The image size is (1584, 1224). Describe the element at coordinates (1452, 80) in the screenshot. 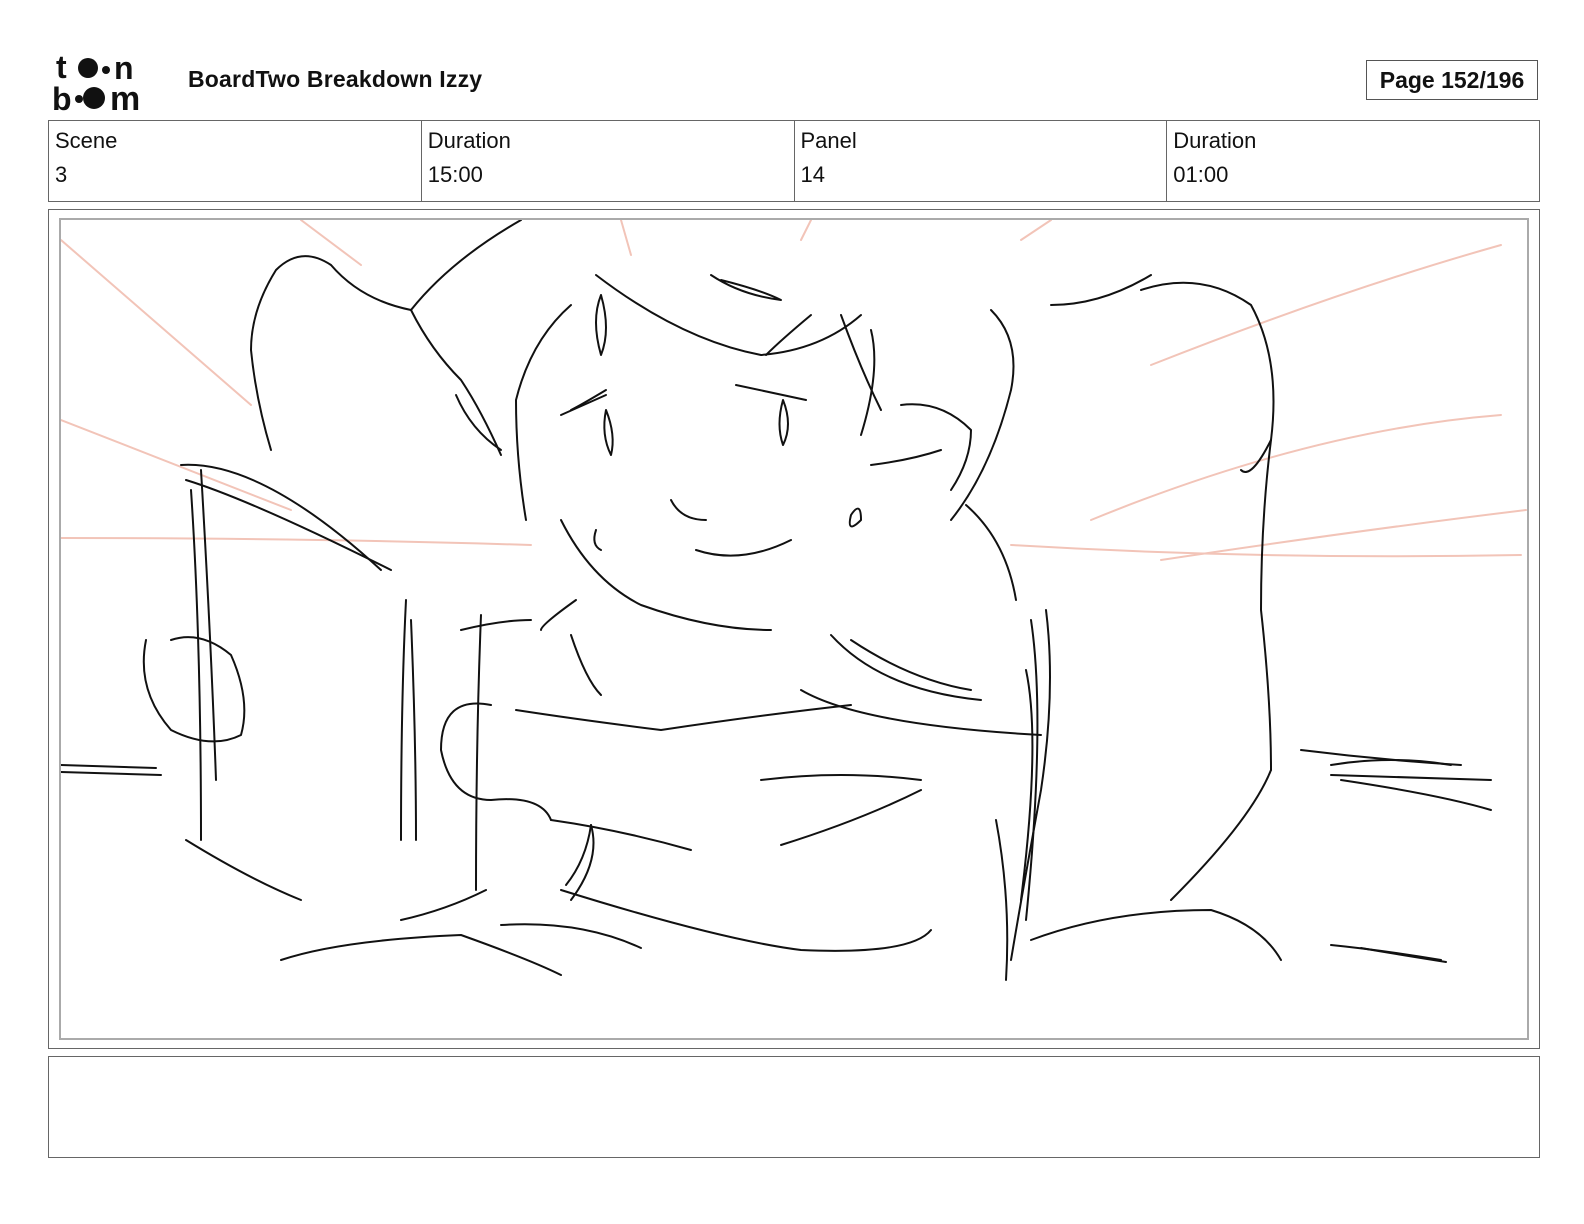

I see `page-indicator: Page 152/196` at that location.